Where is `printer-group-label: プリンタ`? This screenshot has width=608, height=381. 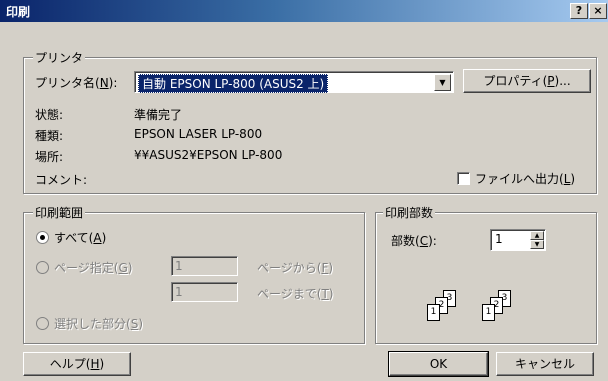 printer-group-label: プリンタ is located at coordinates (59, 57).